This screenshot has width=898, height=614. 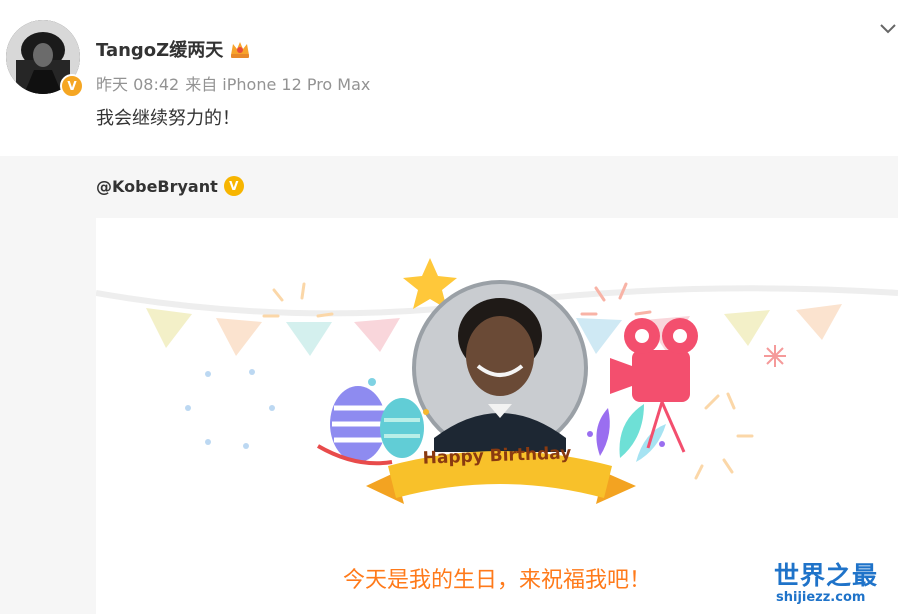 What do you see at coordinates (821, 597) in the screenshot?
I see `watermark-url: shijiezz.com` at bounding box center [821, 597].